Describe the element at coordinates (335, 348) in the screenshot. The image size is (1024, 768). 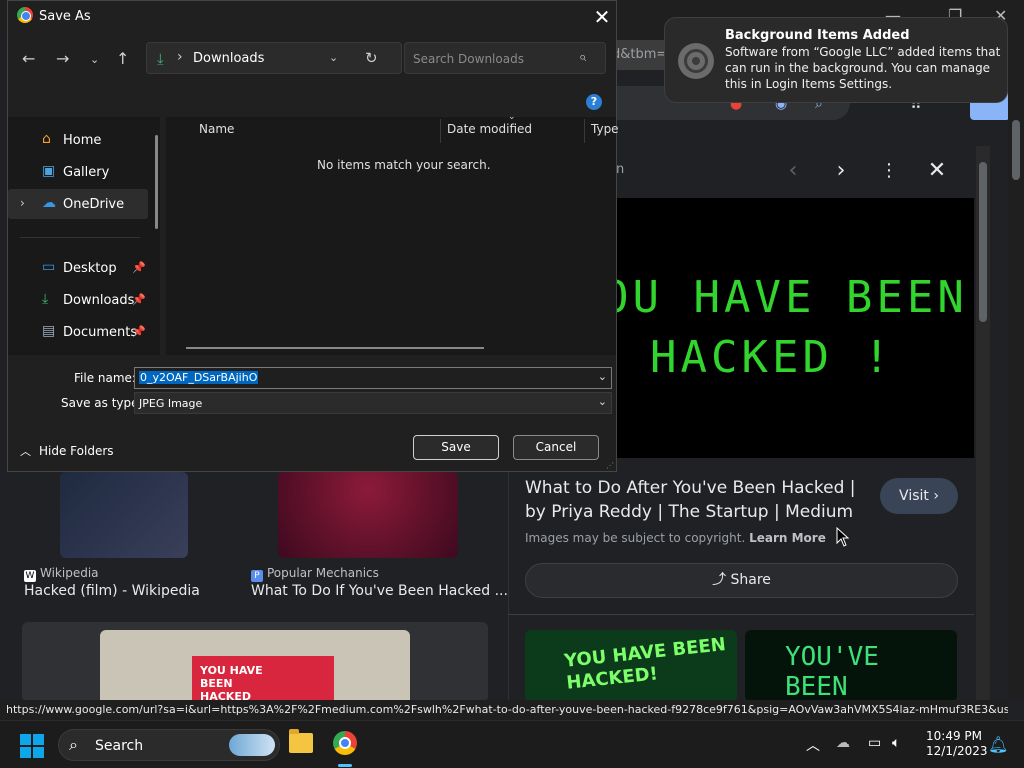
I see `file-list-horizontal-scrollbar` at that location.